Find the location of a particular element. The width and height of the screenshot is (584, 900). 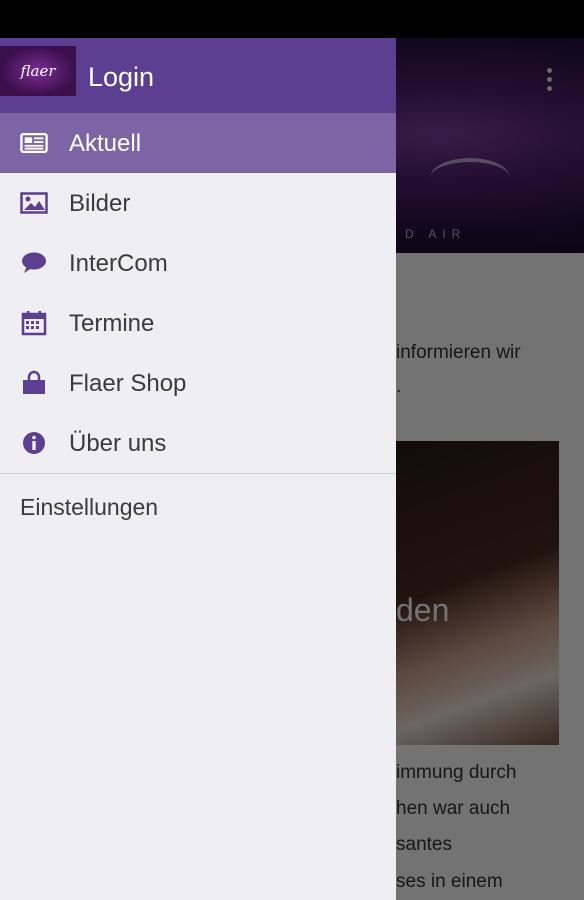

menu-item-intercom: InterCom is located at coordinates (198, 263).